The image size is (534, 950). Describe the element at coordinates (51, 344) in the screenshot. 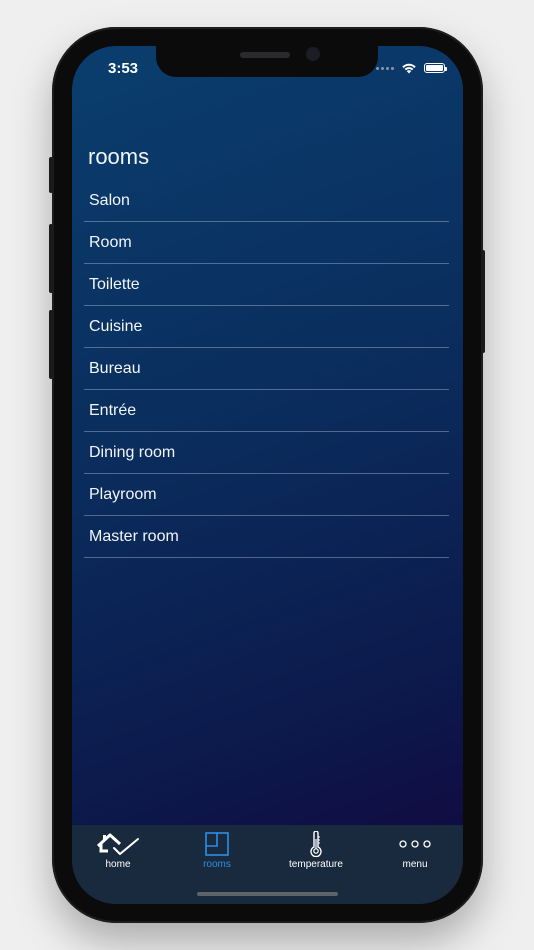

I see `volume-down-button` at that location.